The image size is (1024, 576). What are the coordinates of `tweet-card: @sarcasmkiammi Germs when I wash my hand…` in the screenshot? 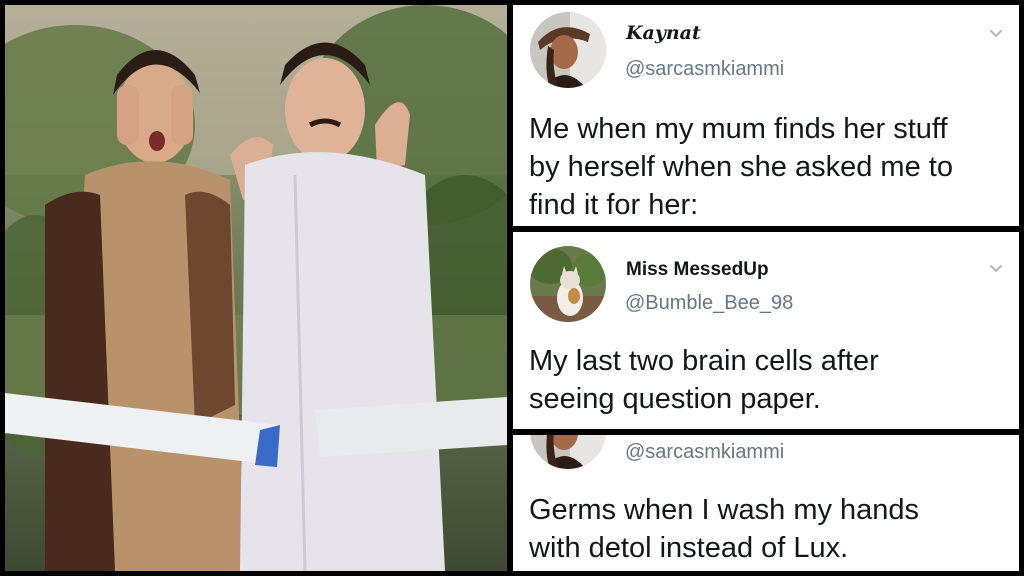 It's located at (766, 503).